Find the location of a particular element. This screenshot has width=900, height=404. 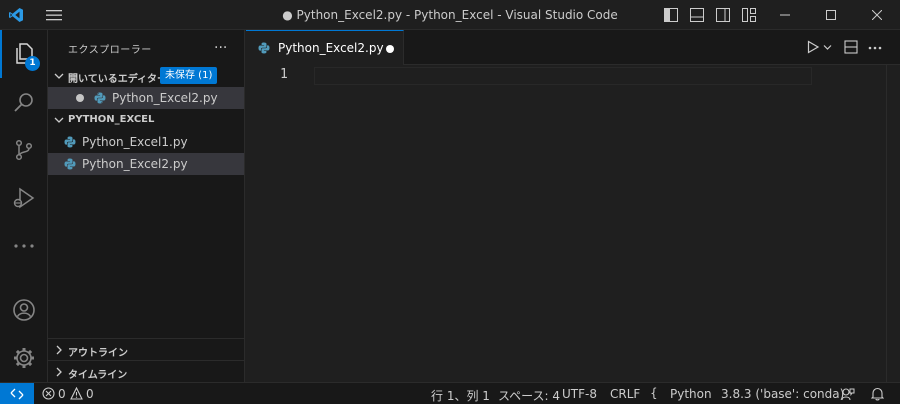

activity-search is located at coordinates (24, 102).